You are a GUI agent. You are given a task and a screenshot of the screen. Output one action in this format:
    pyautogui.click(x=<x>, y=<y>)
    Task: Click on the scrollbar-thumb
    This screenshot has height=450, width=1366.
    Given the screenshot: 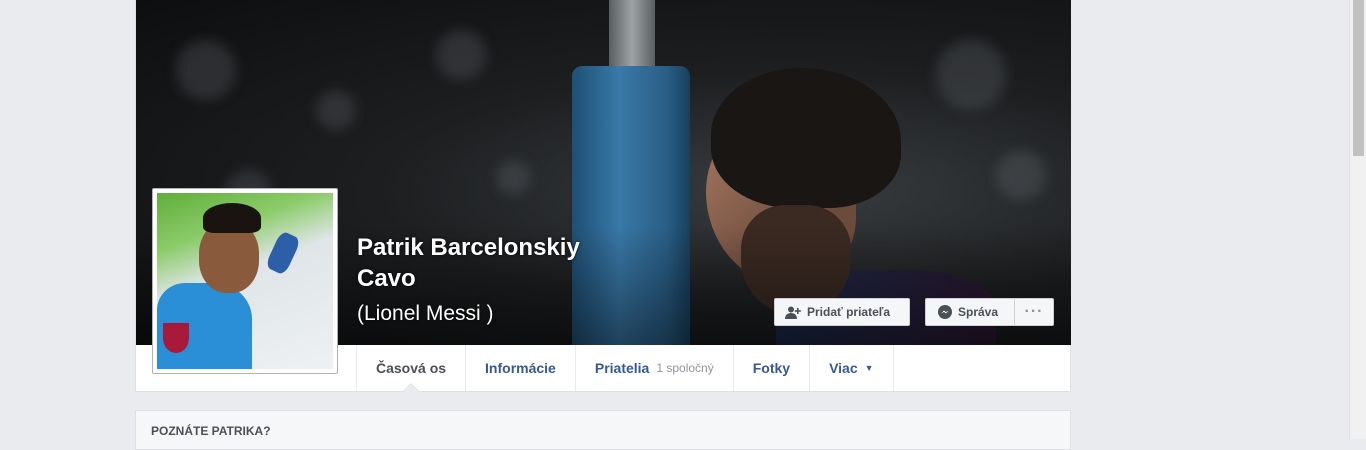 What is the action you would take?
    pyautogui.click(x=1358, y=78)
    